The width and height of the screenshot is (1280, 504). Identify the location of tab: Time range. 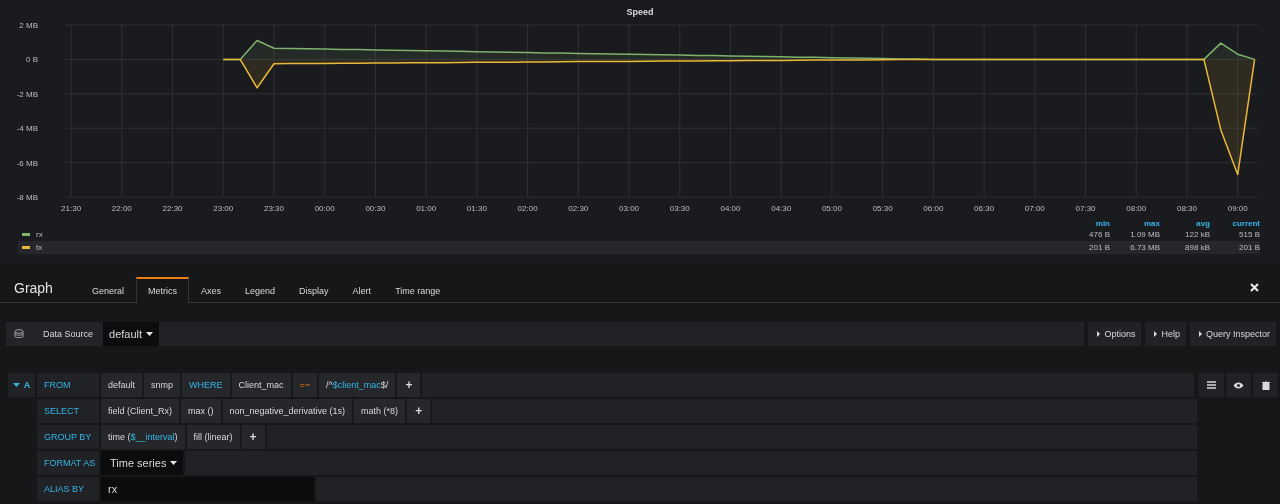
(418, 290).